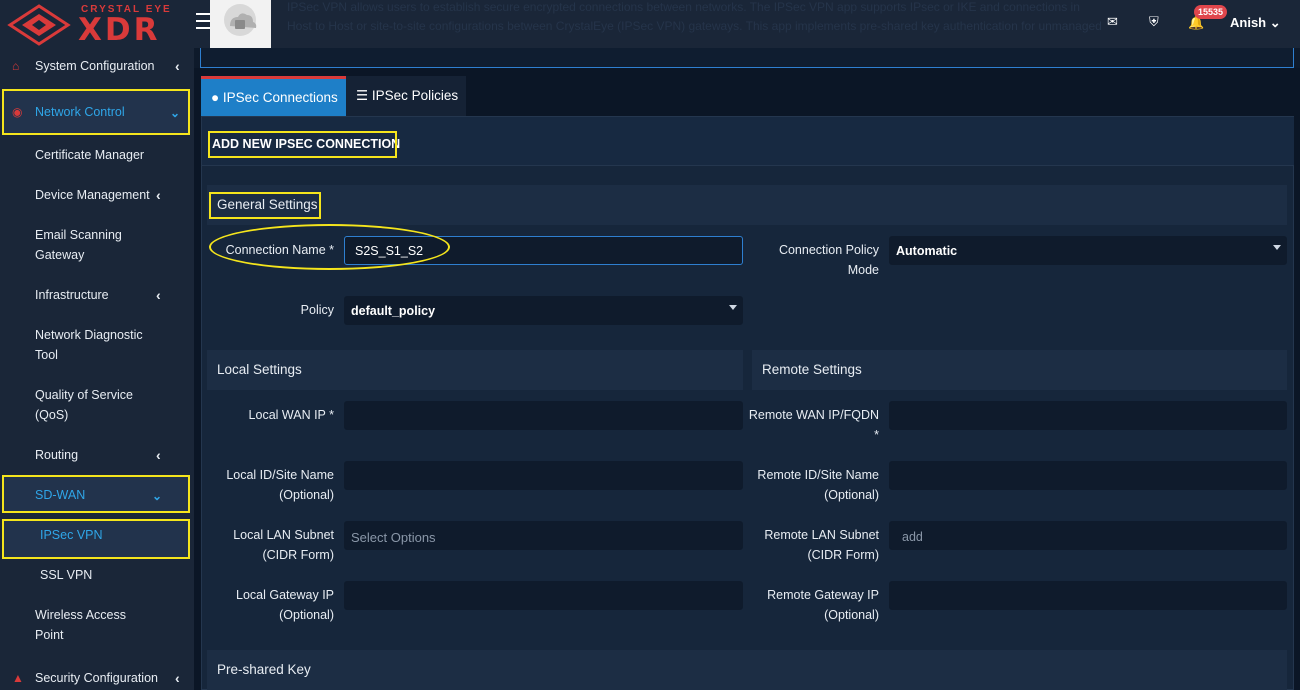  I want to click on sidebar-item-label: Wireless Access, so click(80, 615).